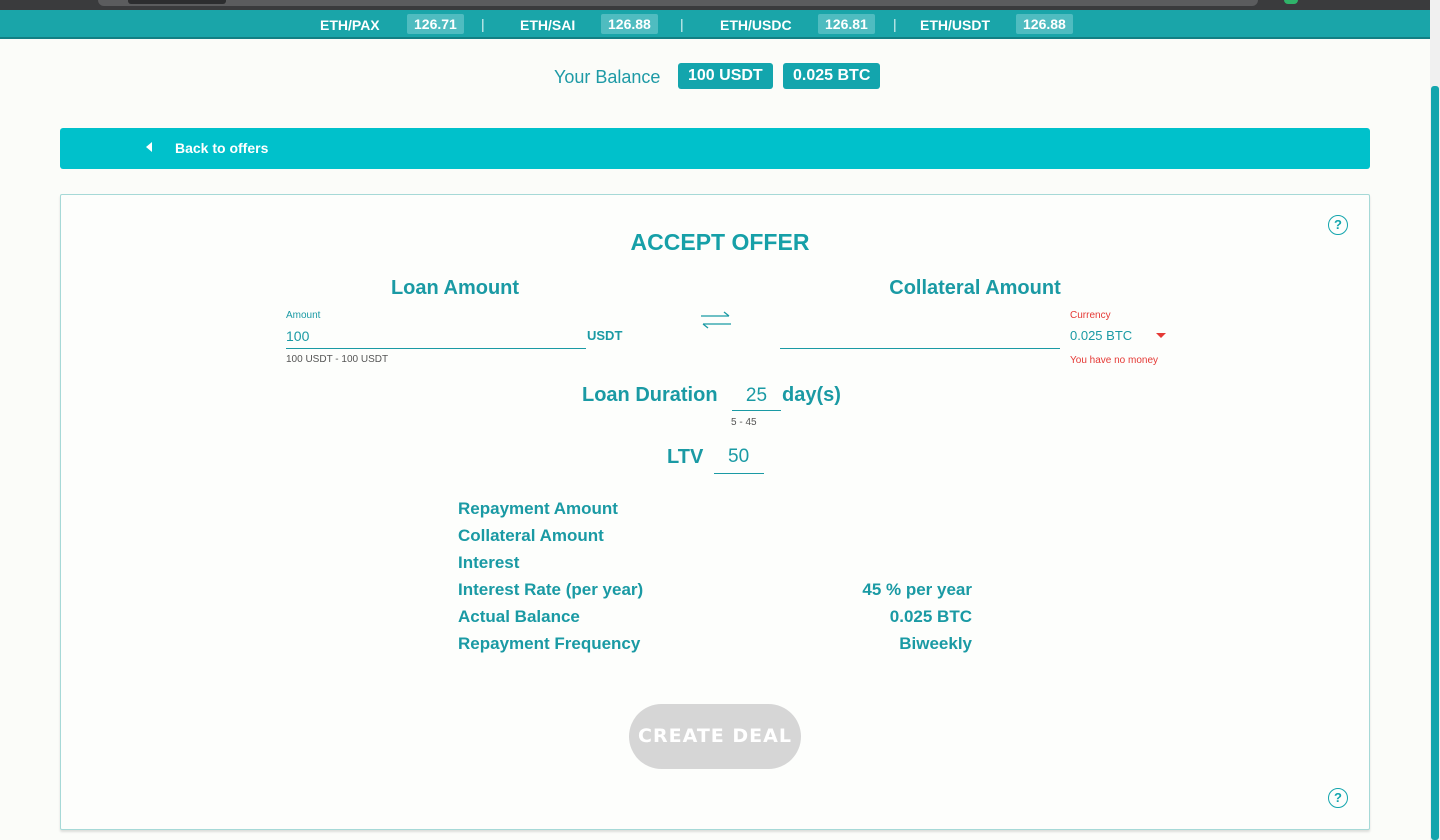 Image resolution: width=1440 pixels, height=840 pixels. What do you see at coordinates (489, 562) in the screenshot?
I see `summary-label-interest: Interest` at bounding box center [489, 562].